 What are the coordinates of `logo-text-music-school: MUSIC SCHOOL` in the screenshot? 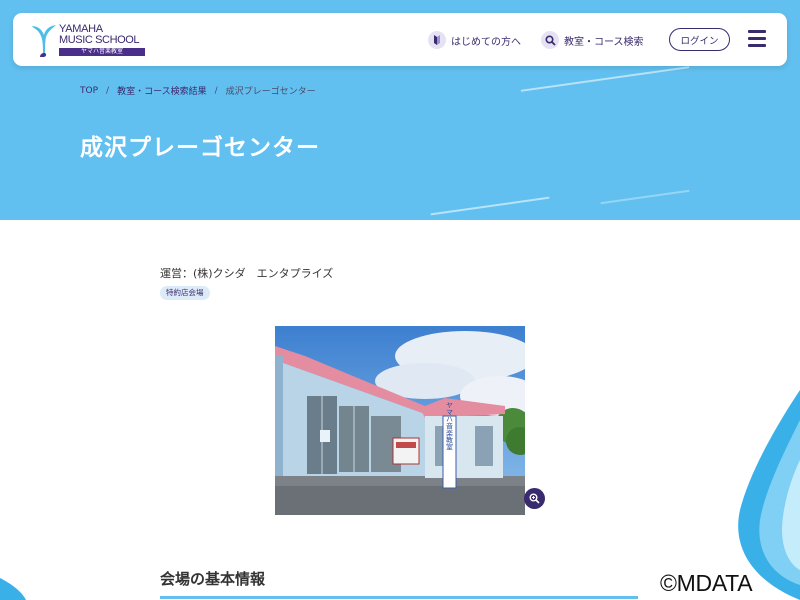 It's located at (99, 40).